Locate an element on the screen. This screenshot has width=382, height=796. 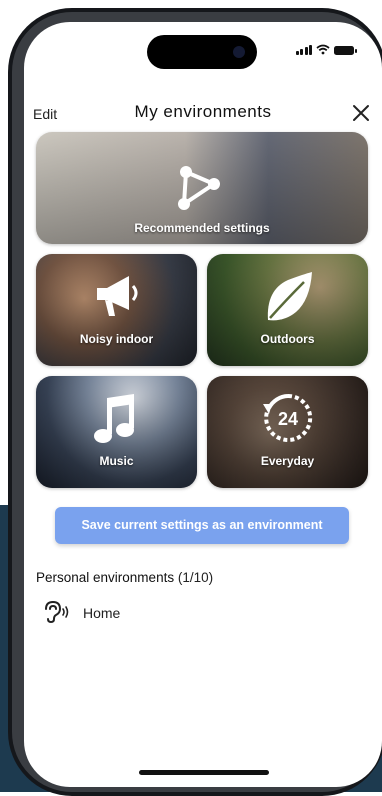
personal-environments-heading: Personal environments (1/10) is located at coordinates (124, 577).